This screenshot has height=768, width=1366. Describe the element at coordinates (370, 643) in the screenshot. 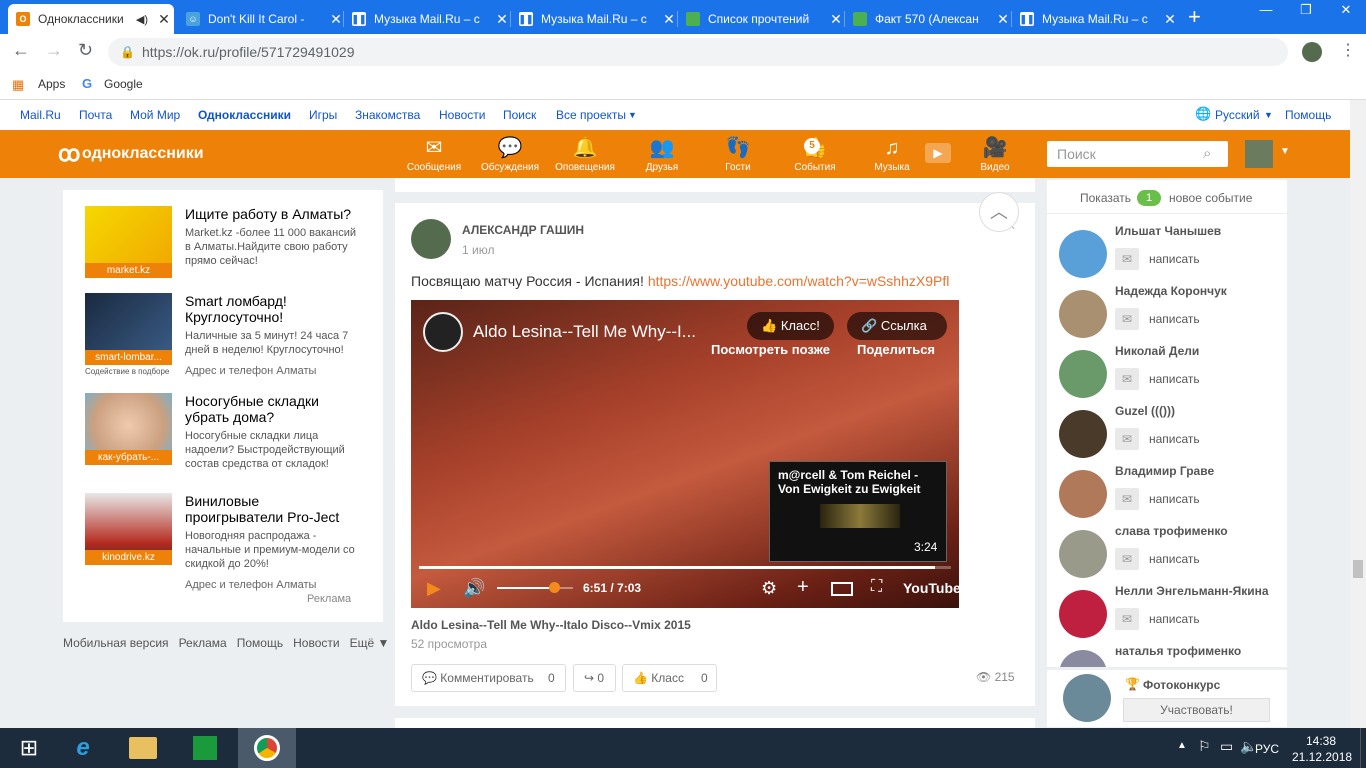

I see `footer-more: Ещё ▼` at that location.